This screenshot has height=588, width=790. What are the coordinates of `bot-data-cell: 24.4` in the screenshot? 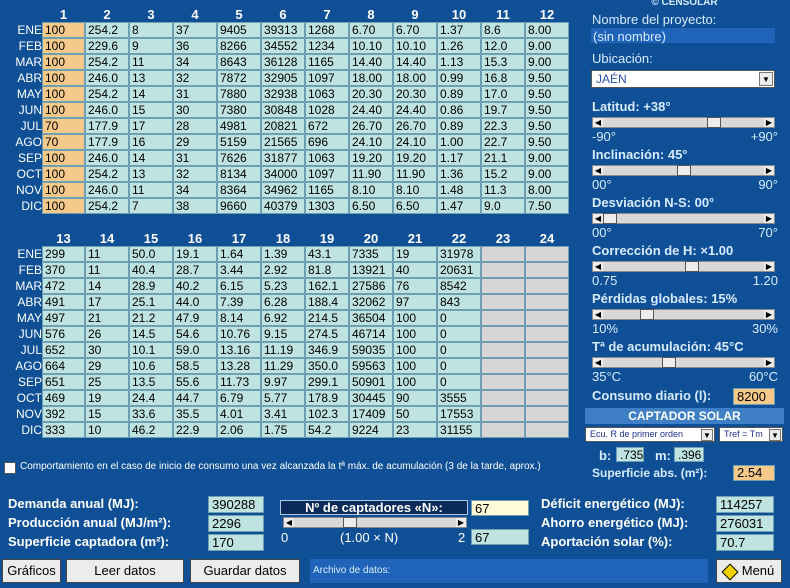 It's located at (151, 398).